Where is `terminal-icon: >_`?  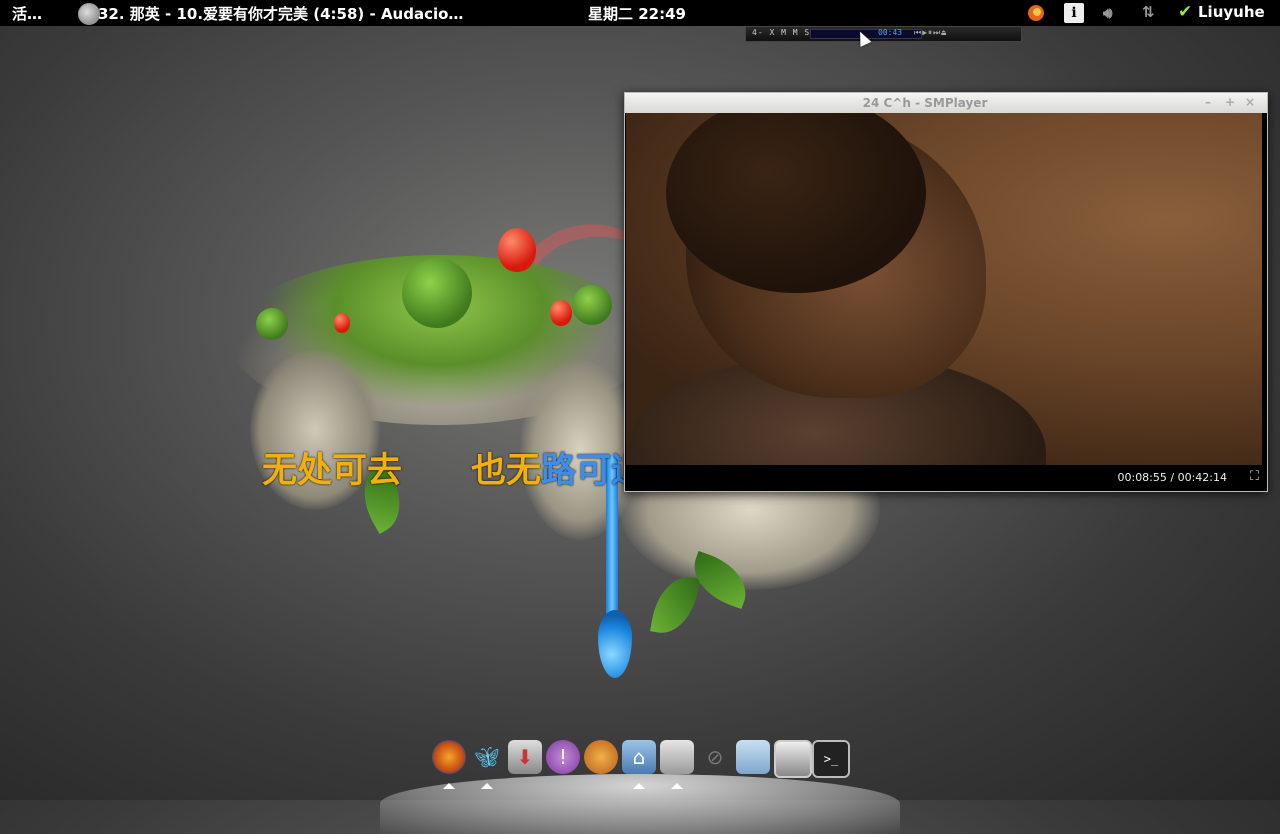
terminal-icon: >_ is located at coordinates (831, 759).